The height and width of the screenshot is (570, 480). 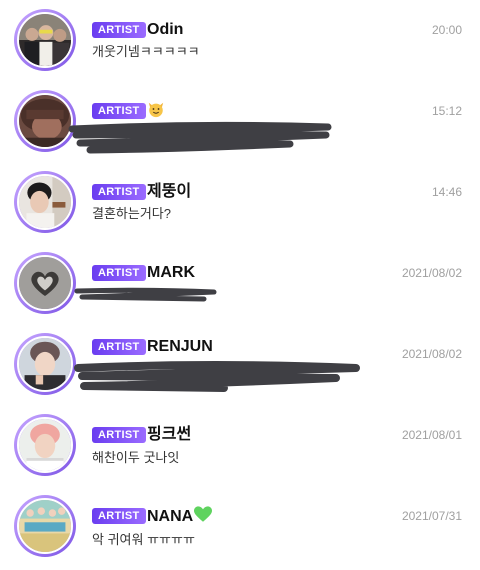 What do you see at coordinates (446, 192) in the screenshot?
I see `chat-timestamp: 14:46` at bounding box center [446, 192].